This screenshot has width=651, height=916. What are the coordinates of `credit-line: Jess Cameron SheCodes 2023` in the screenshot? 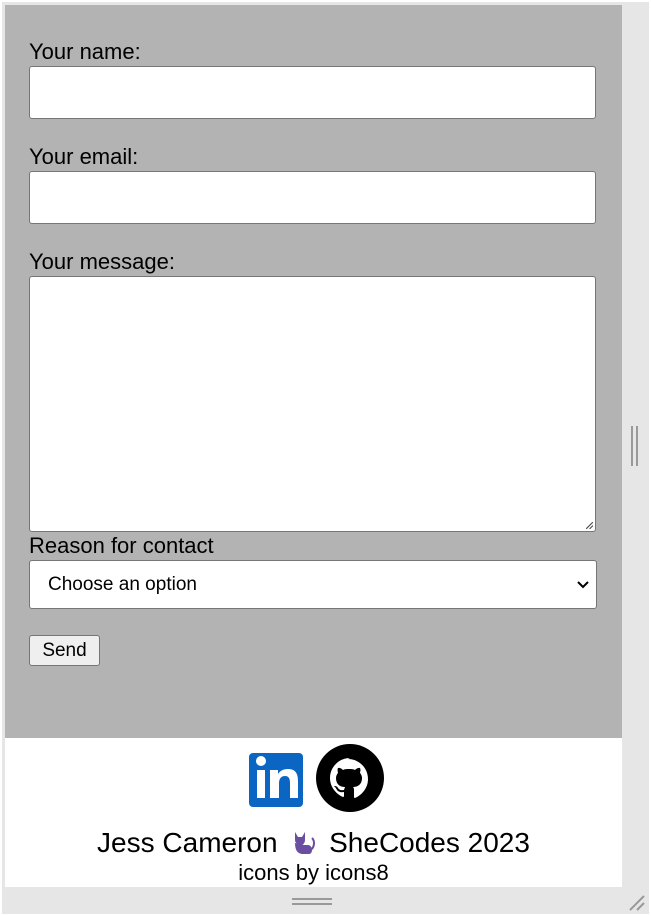 It's located at (313, 843).